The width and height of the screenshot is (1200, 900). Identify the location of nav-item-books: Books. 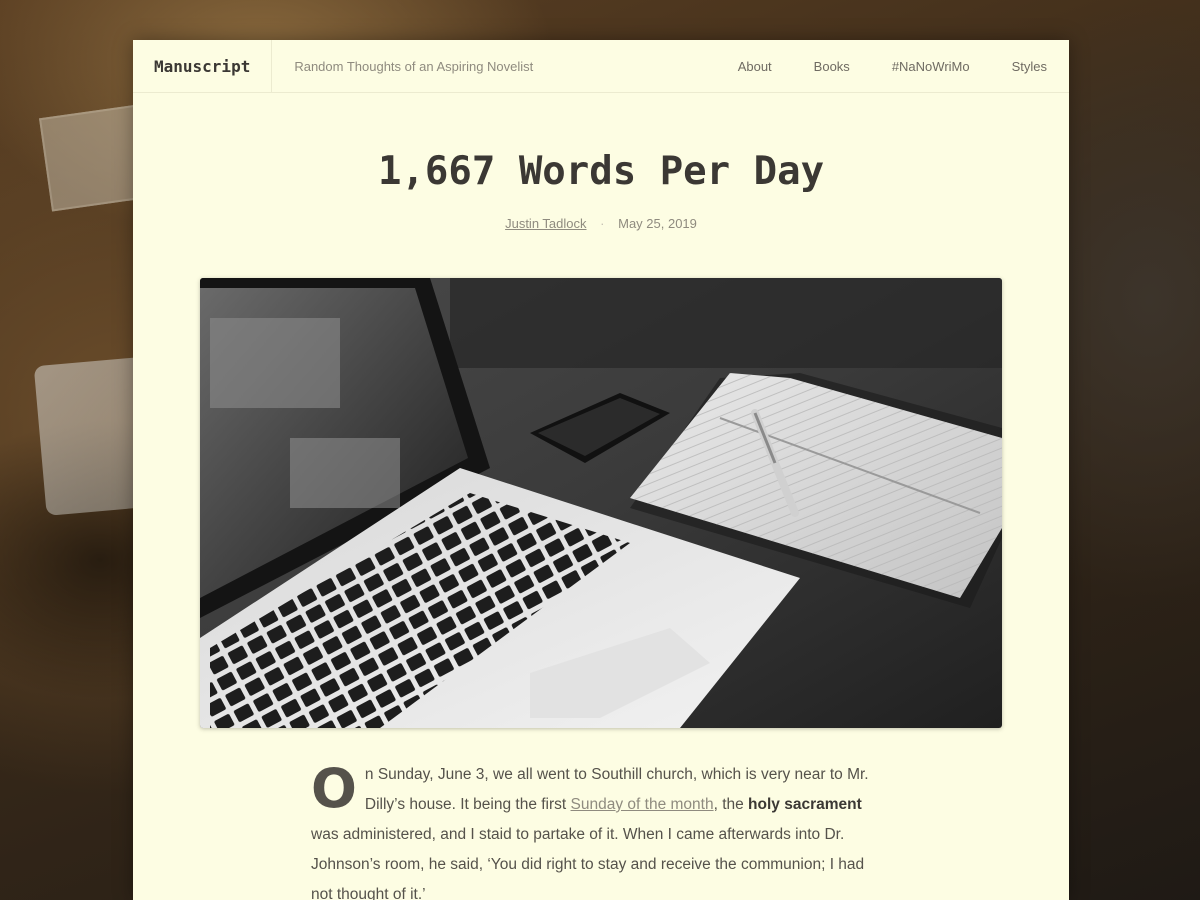
(832, 66).